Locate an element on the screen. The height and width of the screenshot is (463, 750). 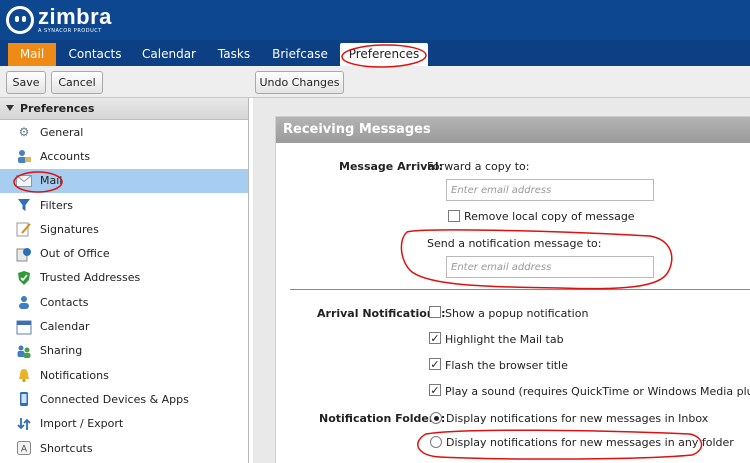
sidebar-item-label: General is located at coordinates (62, 132).